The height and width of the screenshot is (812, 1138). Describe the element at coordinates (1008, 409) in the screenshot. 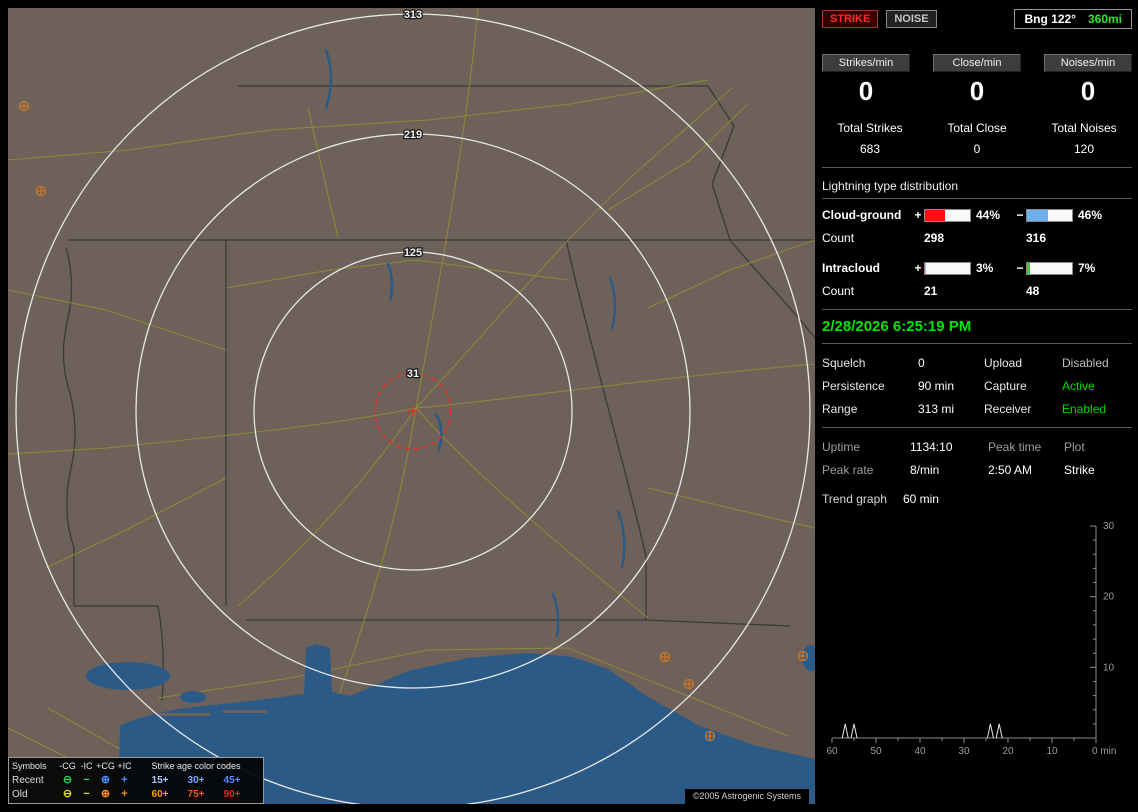

I see `receiver-label: Receiver` at that location.